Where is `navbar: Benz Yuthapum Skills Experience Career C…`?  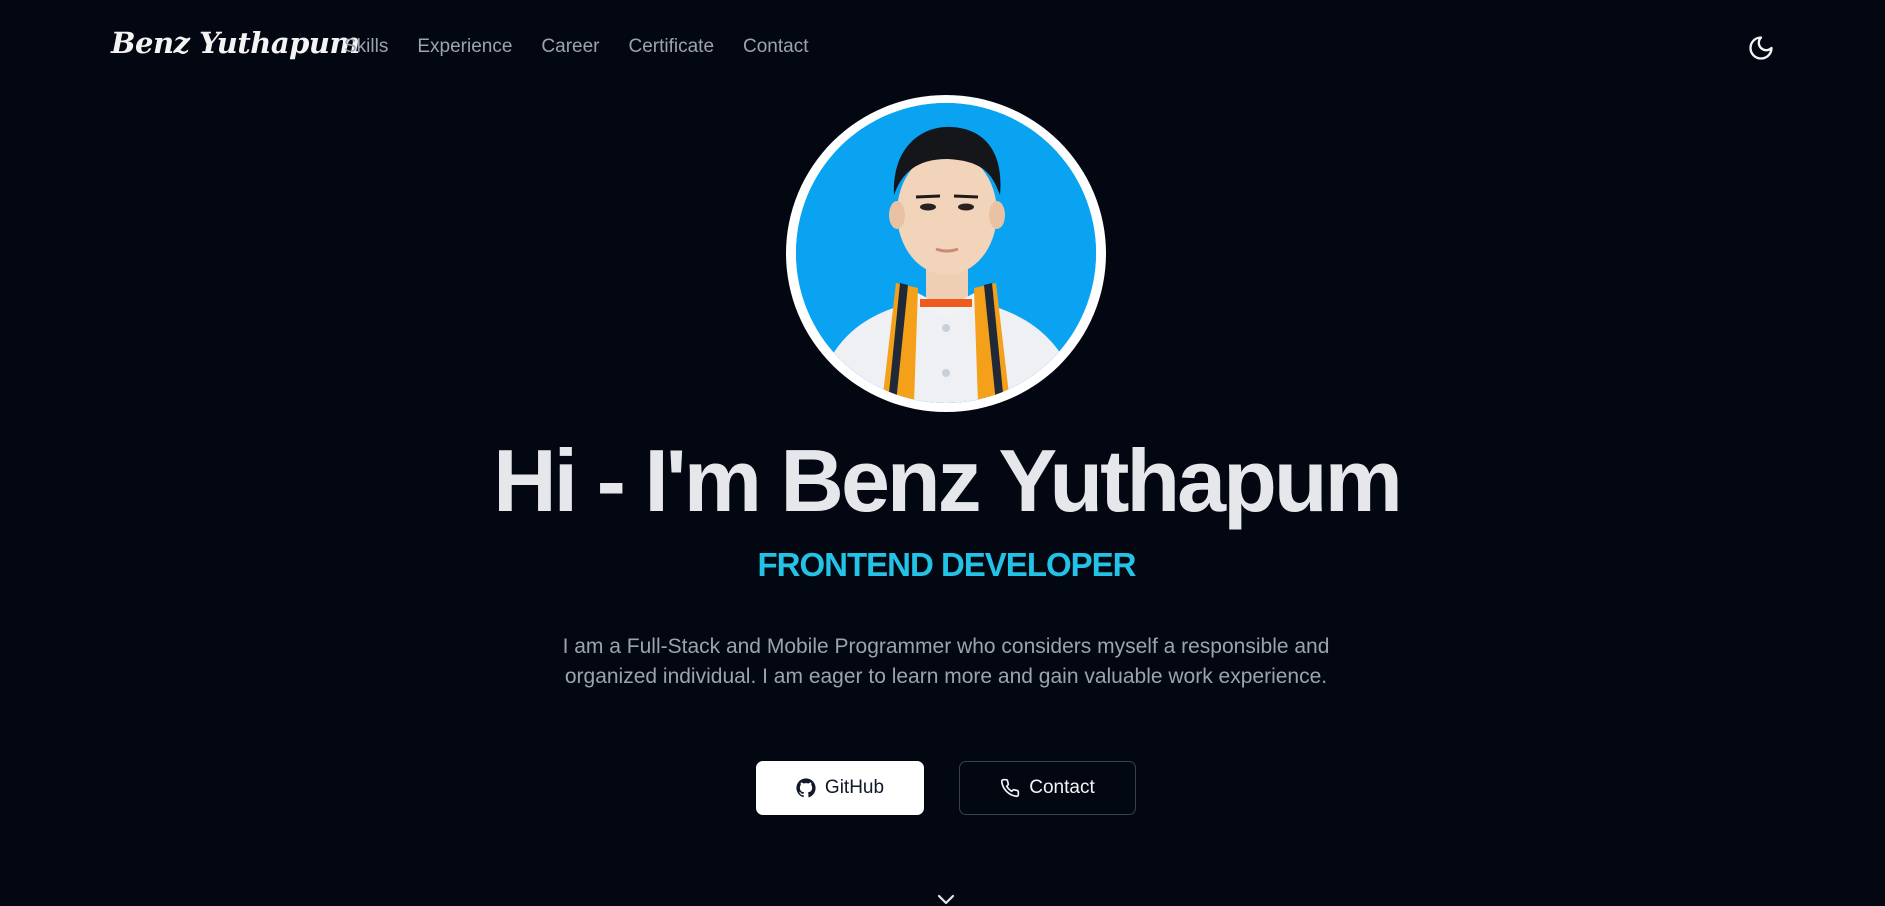
navbar: Benz Yuthapum Skills Experience Career C… is located at coordinates (942, 48).